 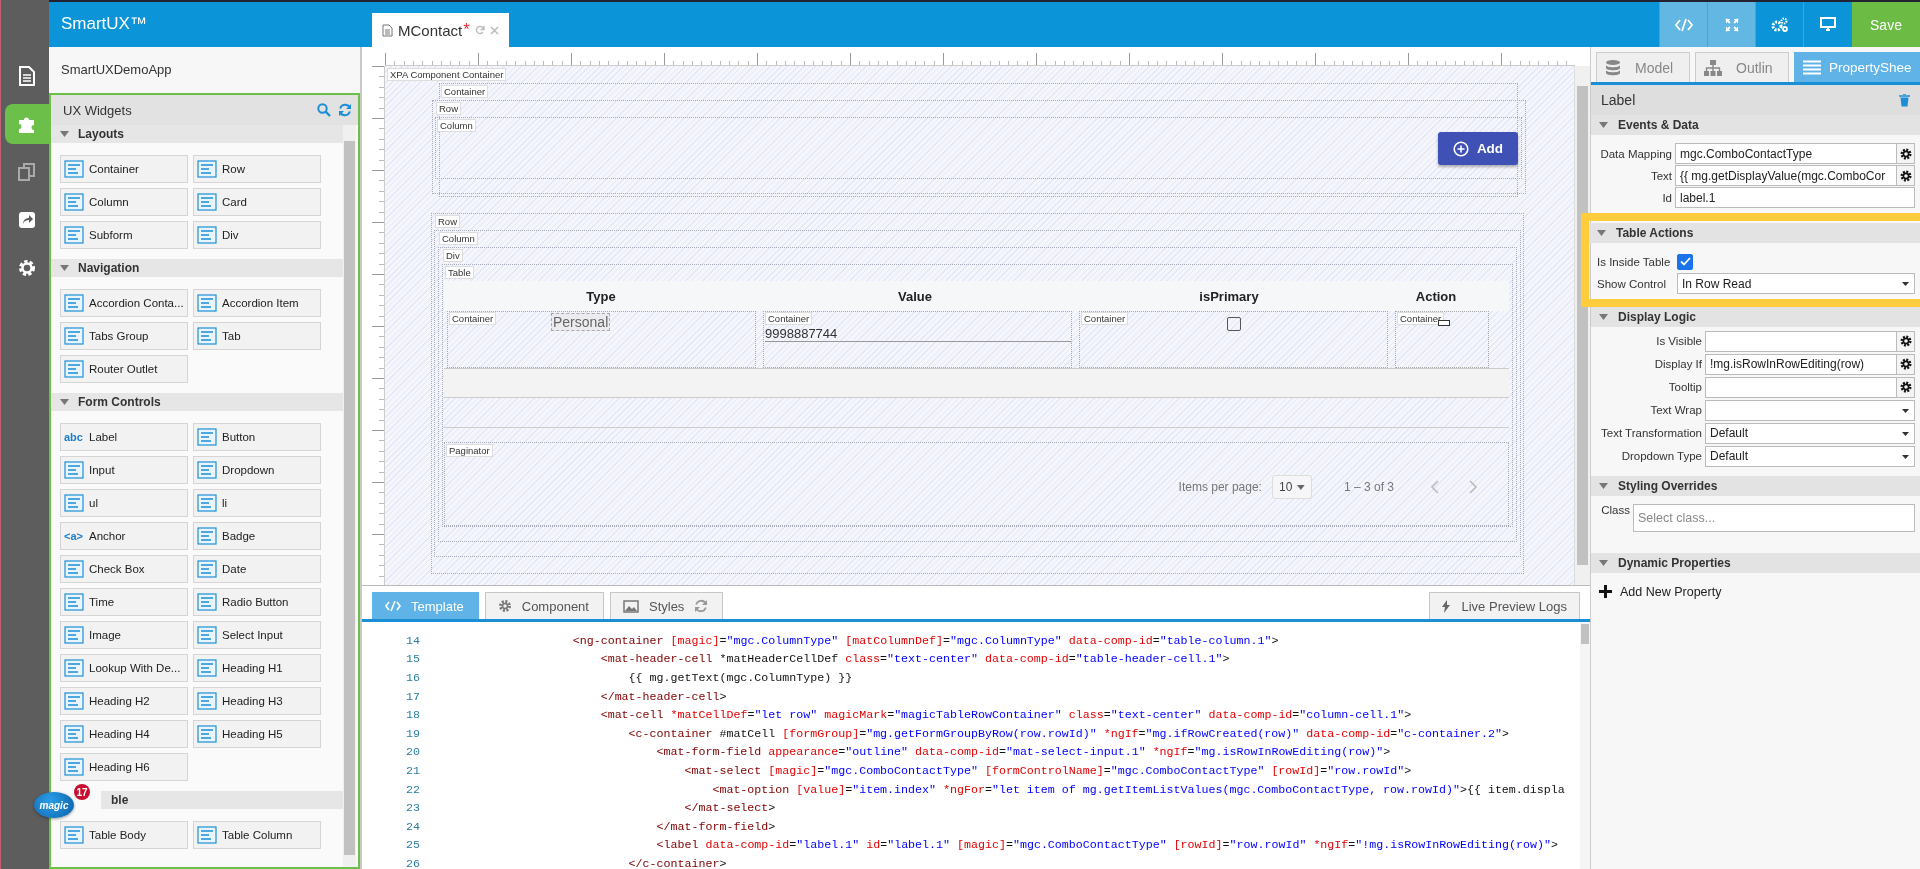 What do you see at coordinates (1659, 591) in the screenshot?
I see `add-property-link: Add New Property` at bounding box center [1659, 591].